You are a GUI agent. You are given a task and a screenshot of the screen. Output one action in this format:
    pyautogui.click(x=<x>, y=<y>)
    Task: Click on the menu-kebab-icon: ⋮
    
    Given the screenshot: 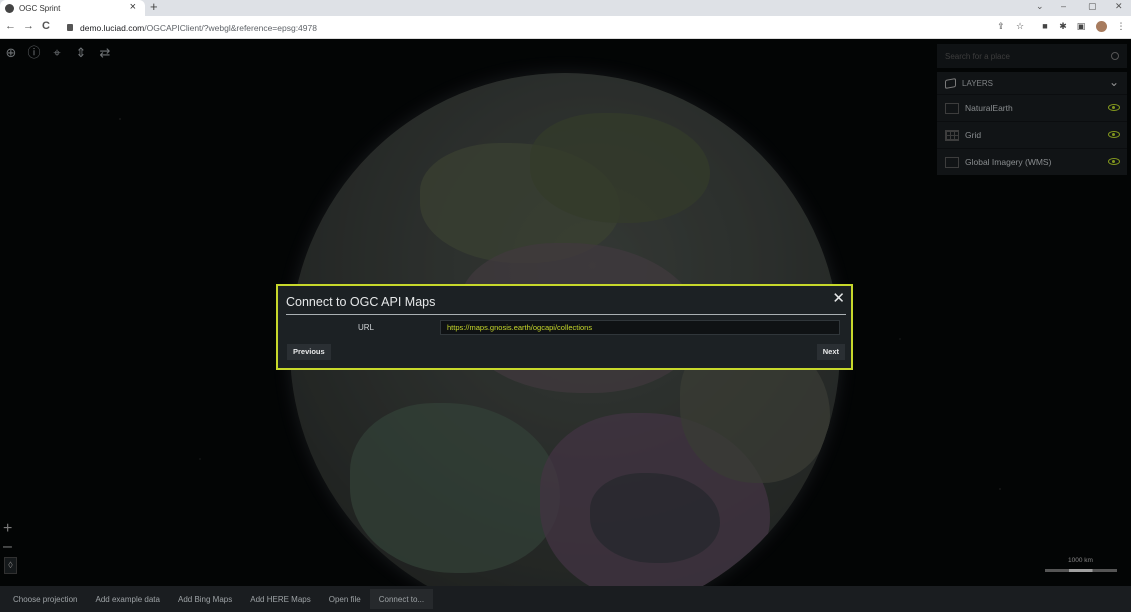 What is the action you would take?
    pyautogui.click(x=1121, y=26)
    